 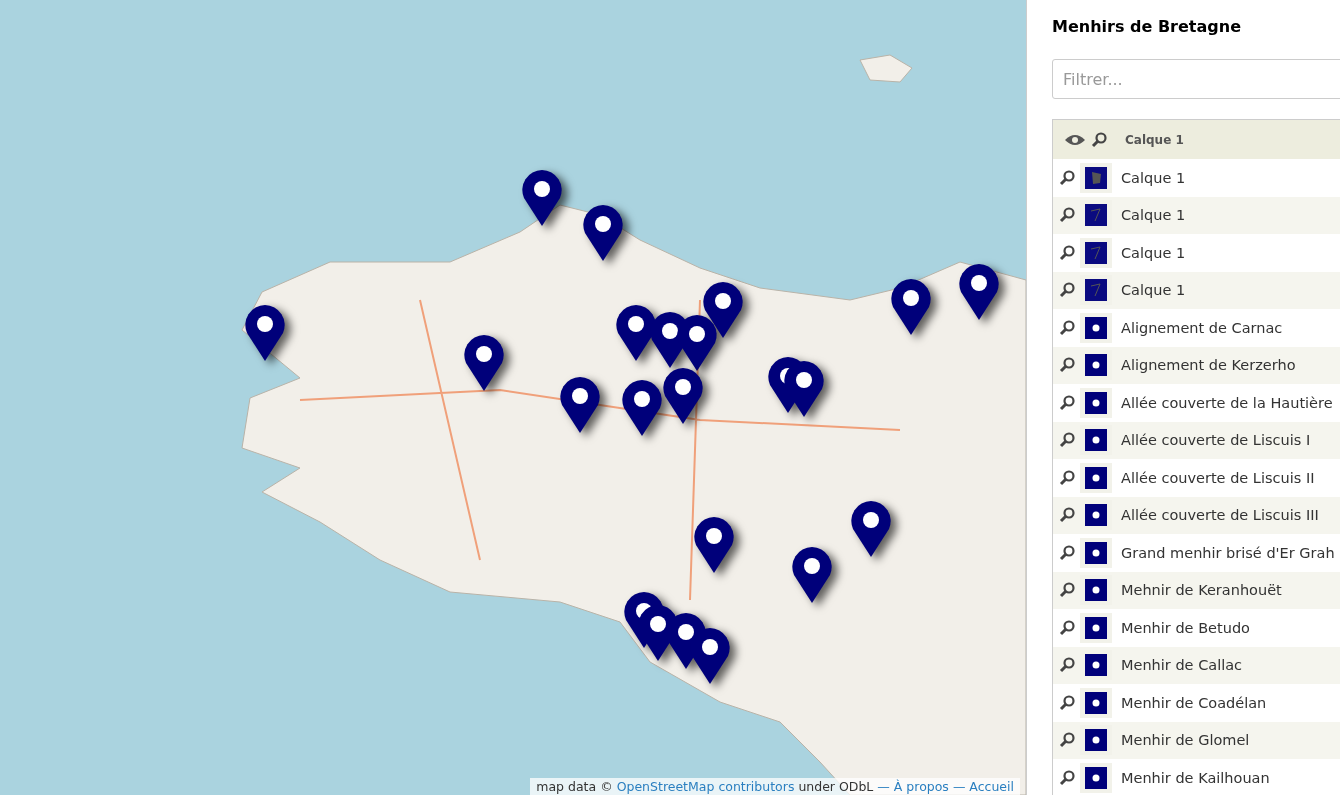 What do you see at coordinates (1195, 777) in the screenshot?
I see `feature-name: Menhir de Kailhouan` at bounding box center [1195, 777].